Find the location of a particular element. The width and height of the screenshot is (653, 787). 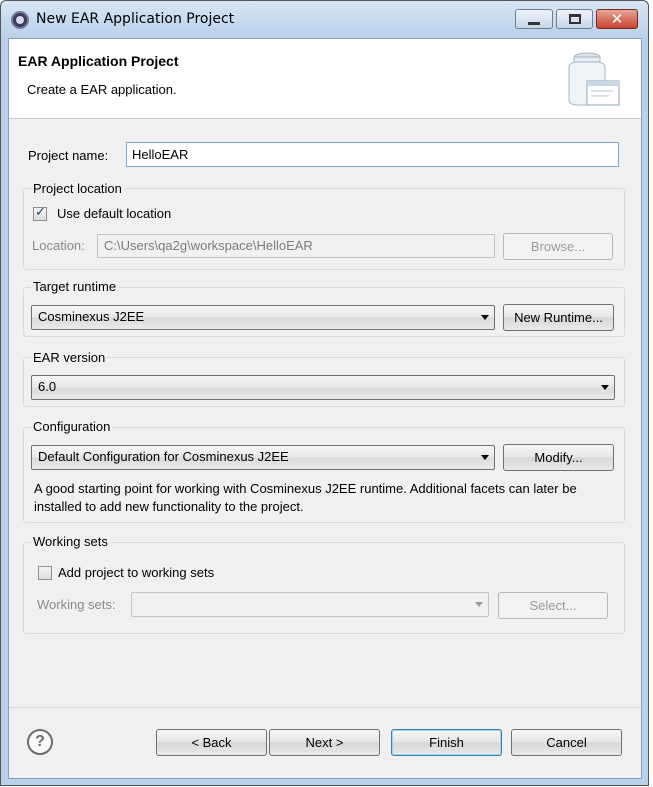

ear-jar-icon is located at coordinates (594, 79).